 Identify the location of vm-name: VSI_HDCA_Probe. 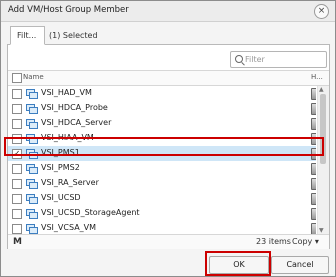
(74, 107).